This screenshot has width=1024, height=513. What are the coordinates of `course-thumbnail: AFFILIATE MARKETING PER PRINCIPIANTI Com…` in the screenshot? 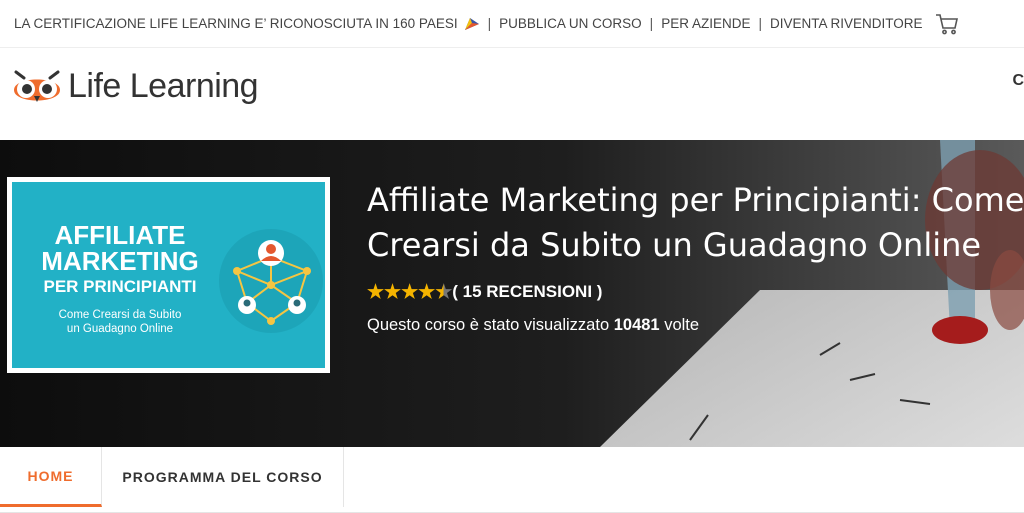 It's located at (168, 275).